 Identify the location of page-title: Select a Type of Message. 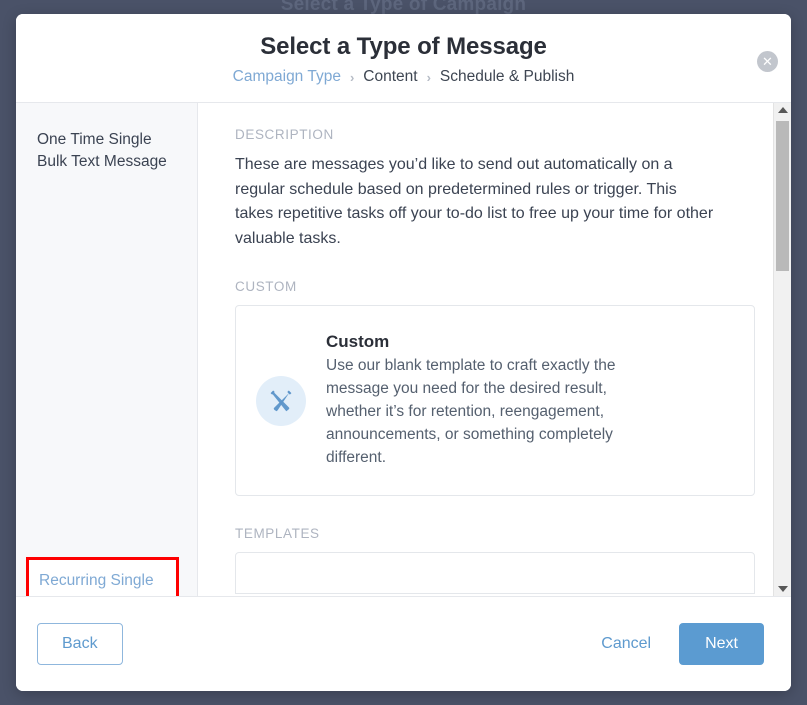
(403, 46).